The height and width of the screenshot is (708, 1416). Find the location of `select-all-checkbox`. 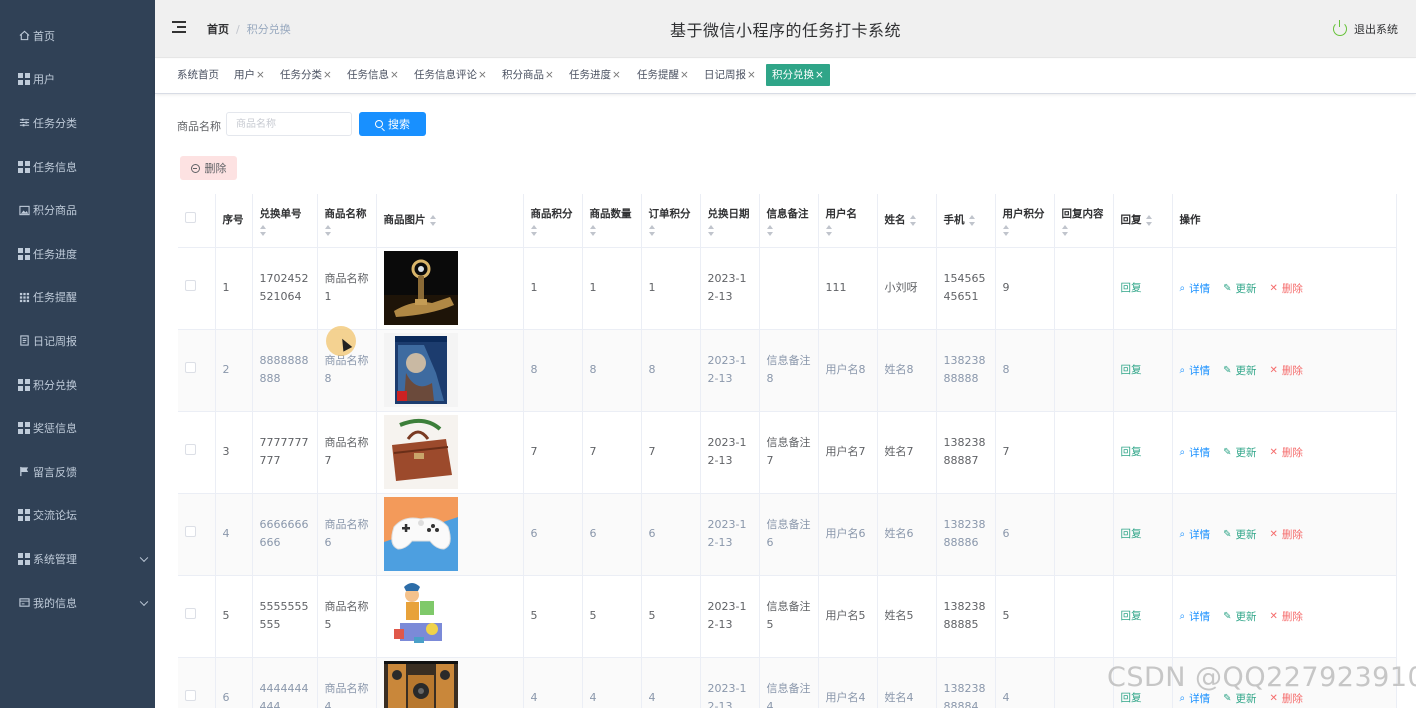

select-all-checkbox is located at coordinates (190, 218).